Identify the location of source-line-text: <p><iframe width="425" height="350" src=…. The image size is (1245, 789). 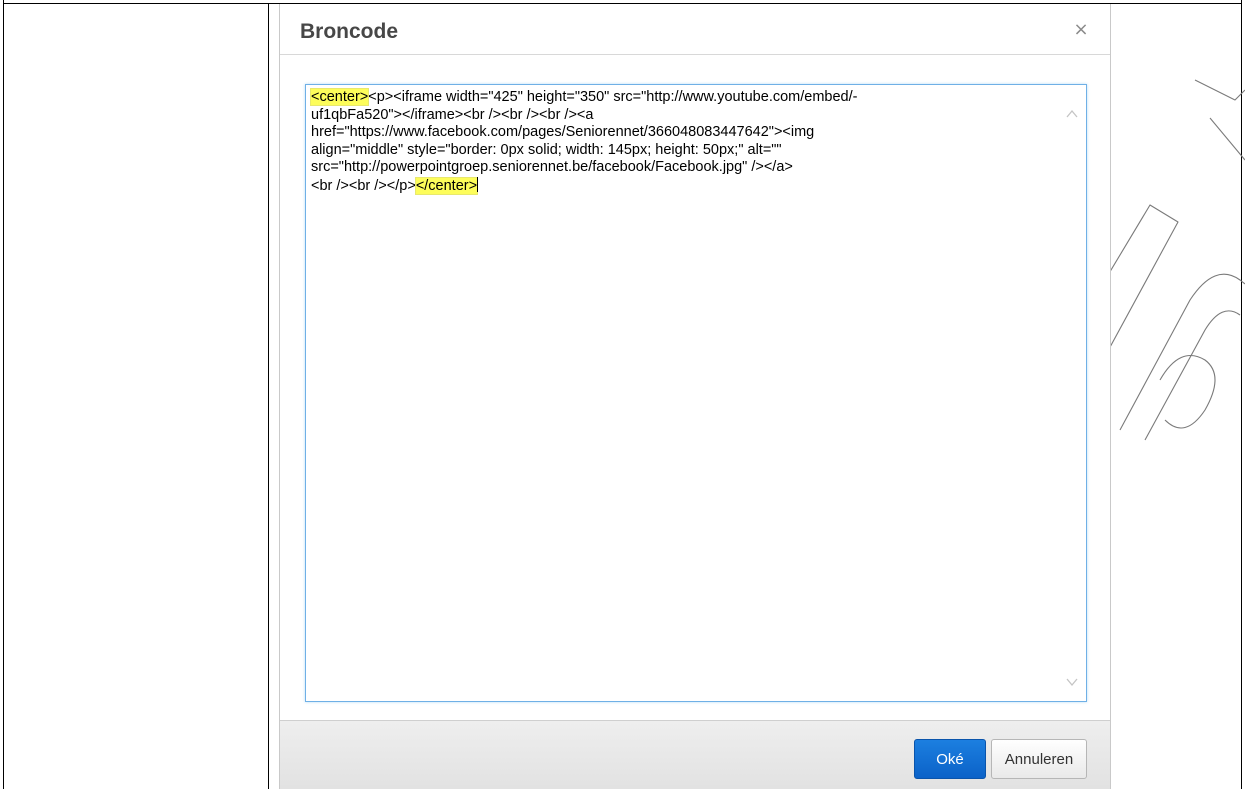
(613, 97).